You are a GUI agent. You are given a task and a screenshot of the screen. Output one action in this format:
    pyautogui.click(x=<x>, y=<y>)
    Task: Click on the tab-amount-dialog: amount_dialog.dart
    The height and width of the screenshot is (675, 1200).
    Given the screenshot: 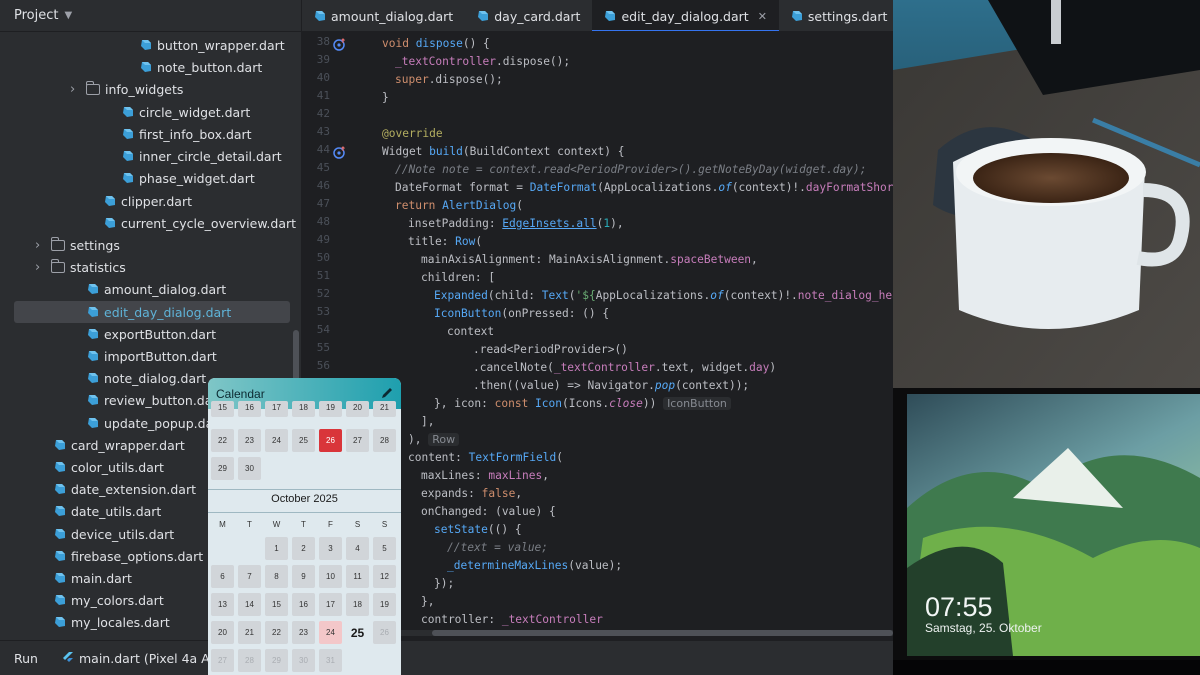 What is the action you would take?
    pyautogui.click(x=383, y=15)
    